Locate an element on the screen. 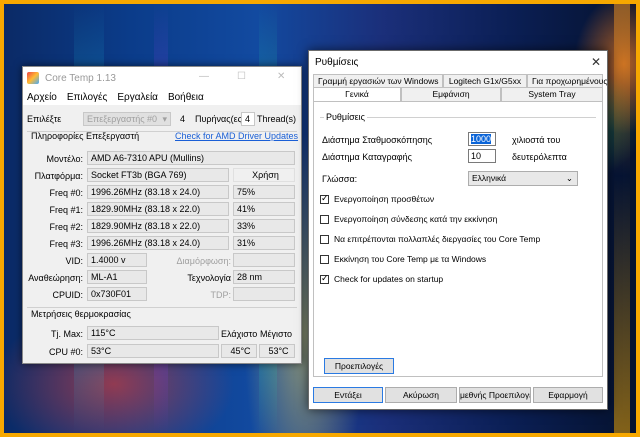 The image size is (640, 437). freq1-value: 1829.90MHz (83.18 x 22.0) is located at coordinates (158, 209).